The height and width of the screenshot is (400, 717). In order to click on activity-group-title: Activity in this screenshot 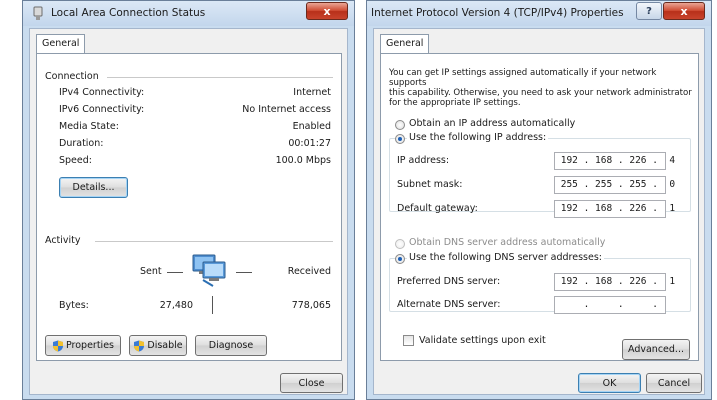, I will do `click(65, 240)`.